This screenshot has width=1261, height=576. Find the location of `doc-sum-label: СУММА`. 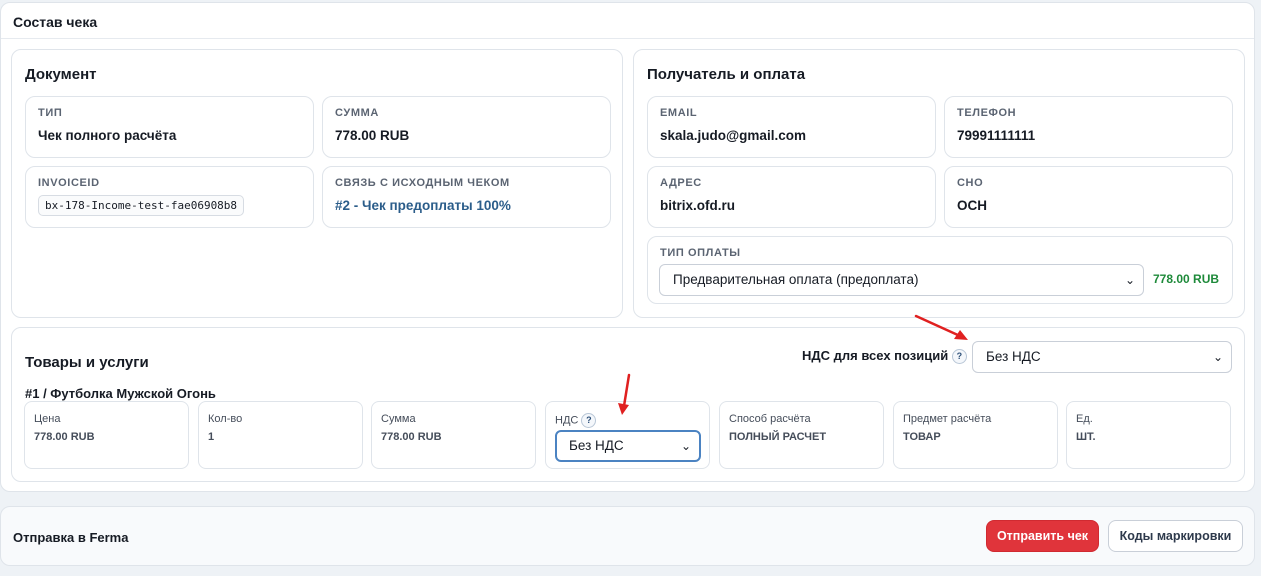

doc-sum-label: СУММА is located at coordinates (357, 113).